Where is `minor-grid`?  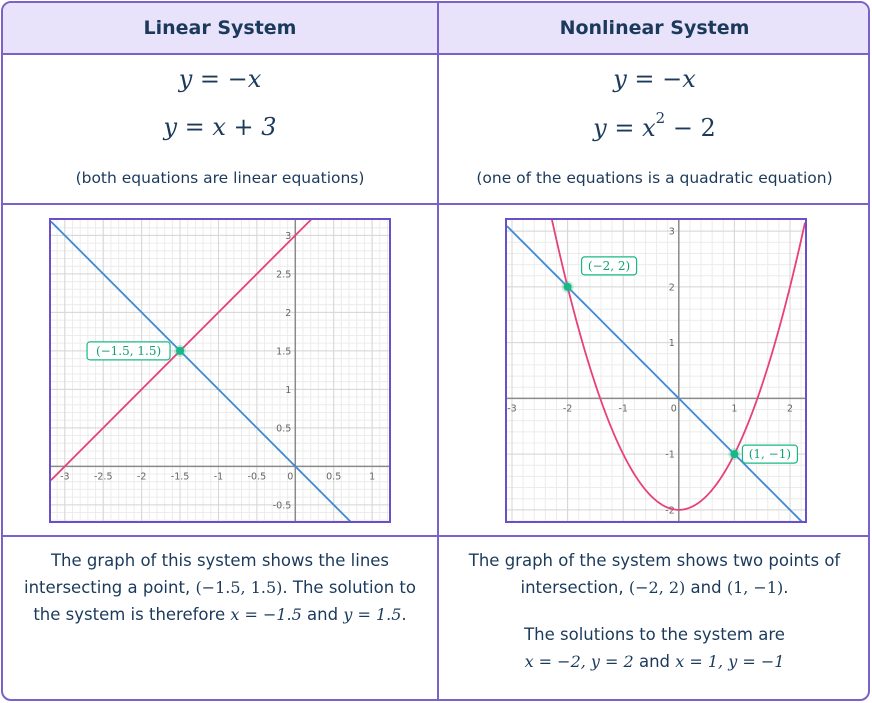 minor-grid is located at coordinates (656, 370).